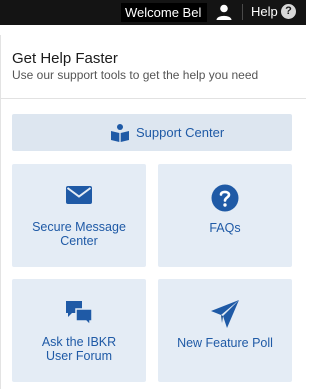 The image size is (320, 389). What do you see at coordinates (225, 228) in the screenshot?
I see `faqs-label: FAQs` at bounding box center [225, 228].